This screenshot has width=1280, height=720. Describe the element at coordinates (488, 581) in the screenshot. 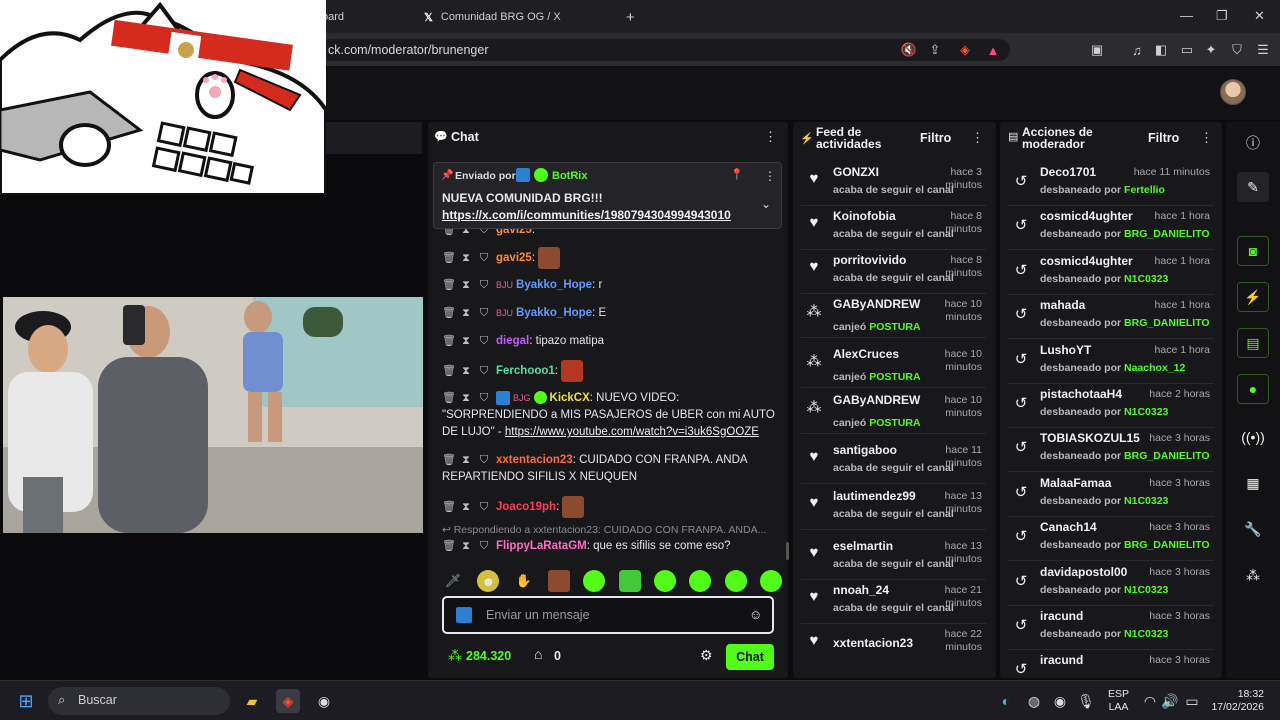

I see `emote-button: ☻` at that location.